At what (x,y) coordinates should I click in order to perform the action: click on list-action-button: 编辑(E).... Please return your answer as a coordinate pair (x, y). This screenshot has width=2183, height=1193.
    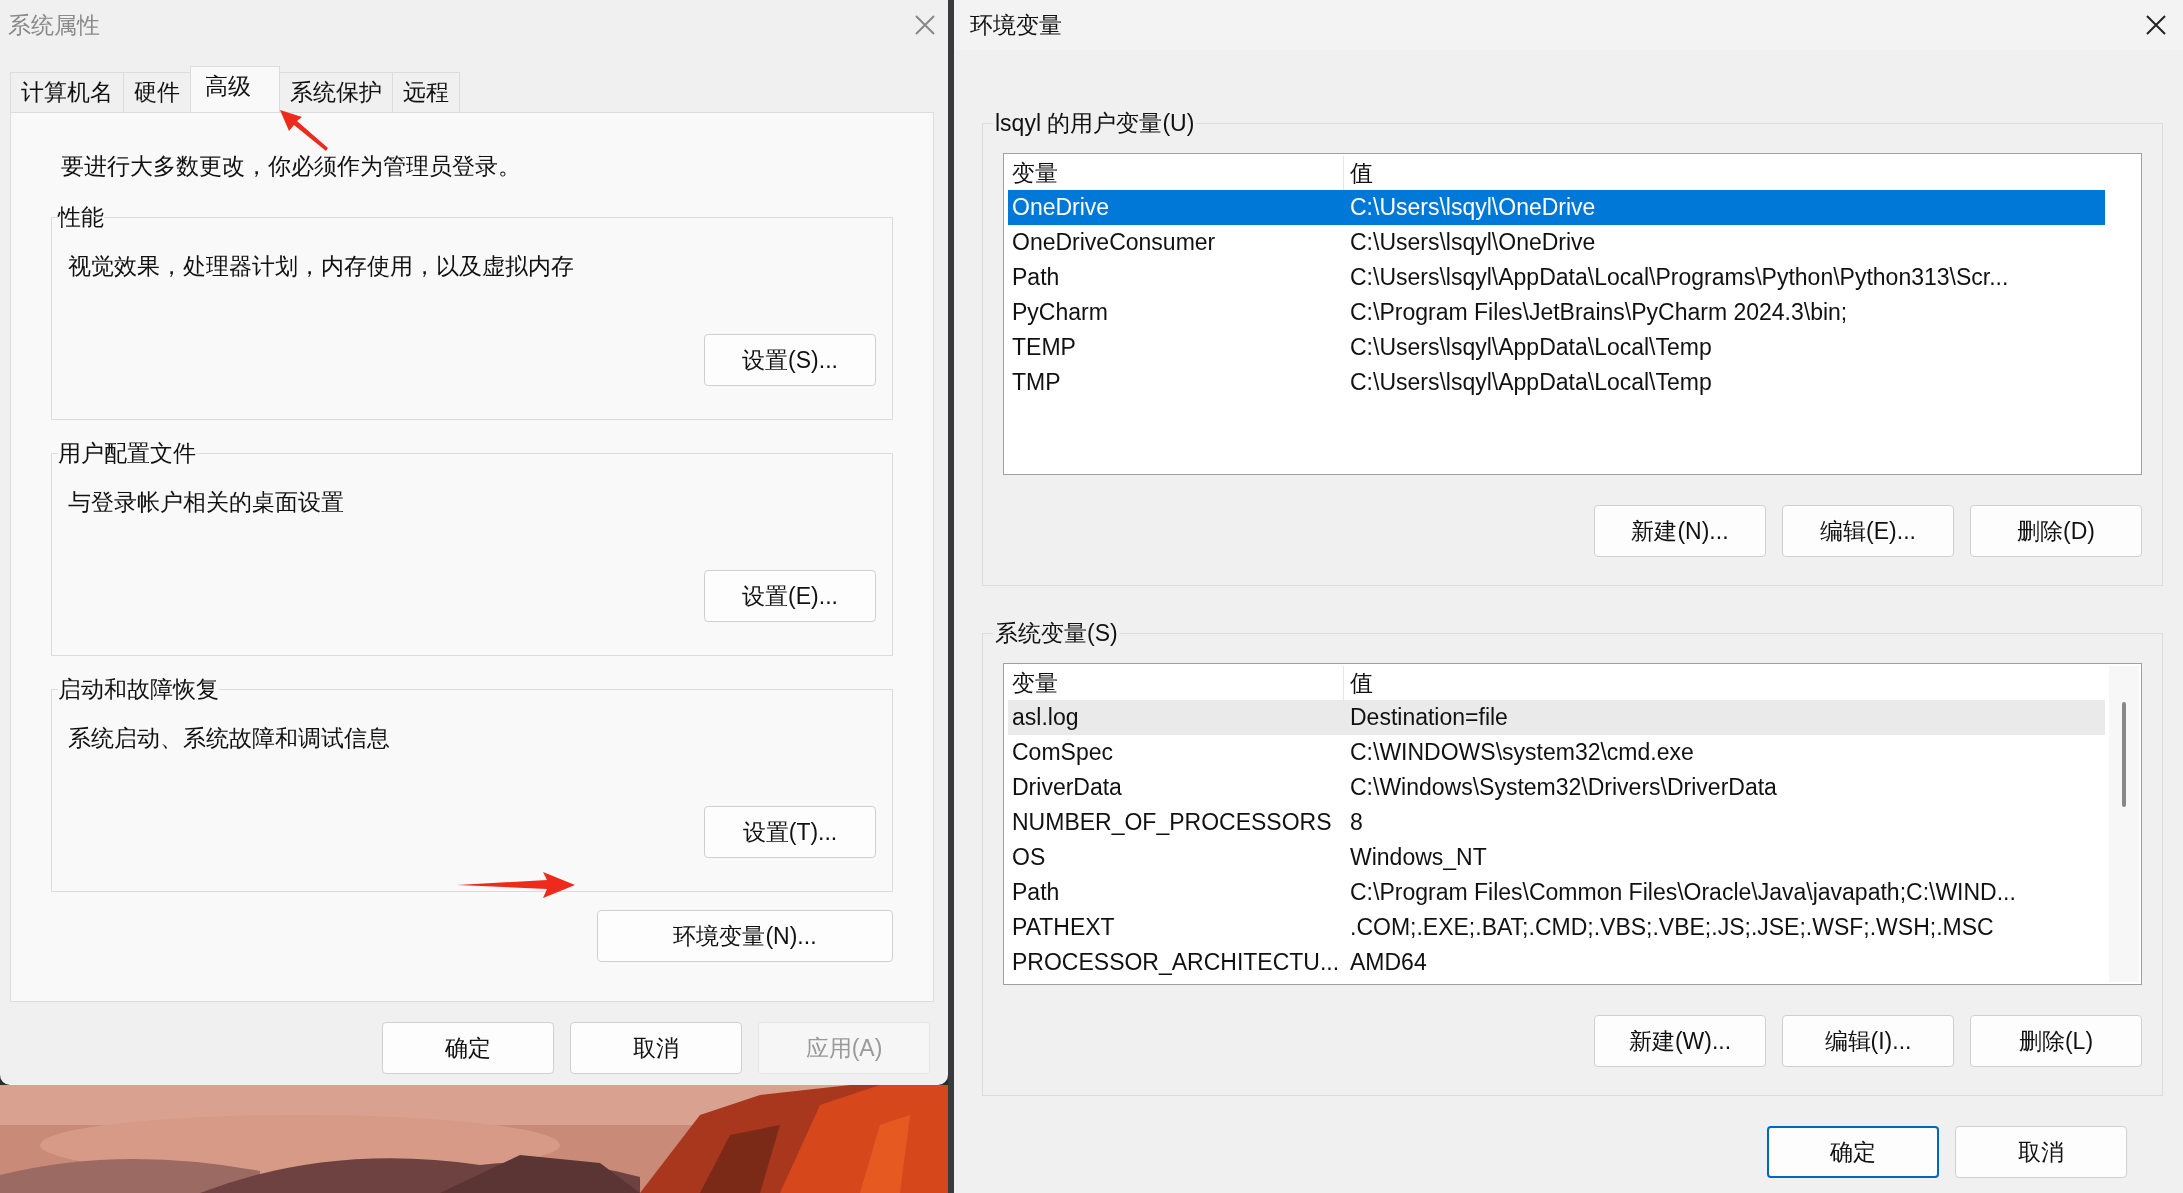
    Looking at the image, I should click on (1868, 531).